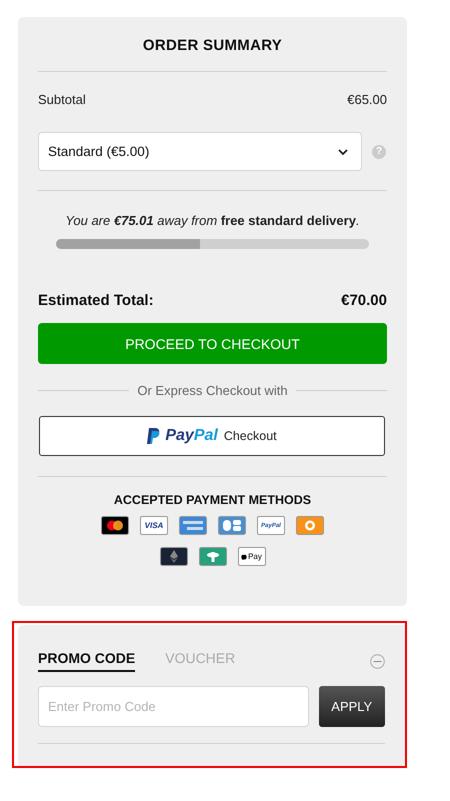 The height and width of the screenshot is (801, 450). Describe the element at coordinates (174, 556) in the screenshot. I see `ethereum-icon` at that location.